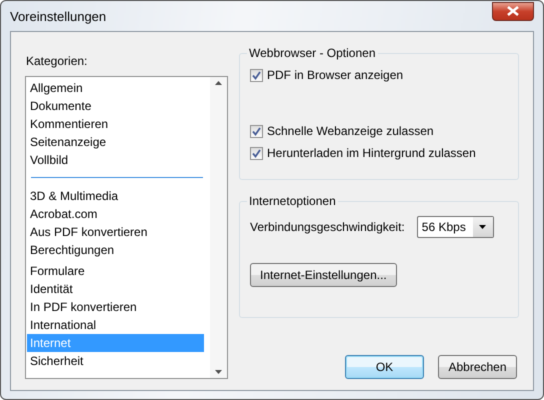 The image size is (544, 400). Describe the element at coordinates (115, 124) in the screenshot. I see `category-item: Kommentieren` at that location.